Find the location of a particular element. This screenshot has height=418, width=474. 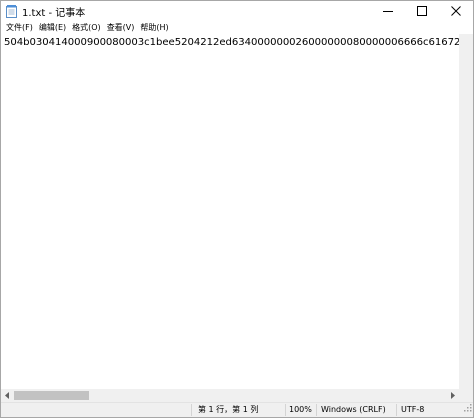

scroll-right-button is located at coordinates (452, 395).